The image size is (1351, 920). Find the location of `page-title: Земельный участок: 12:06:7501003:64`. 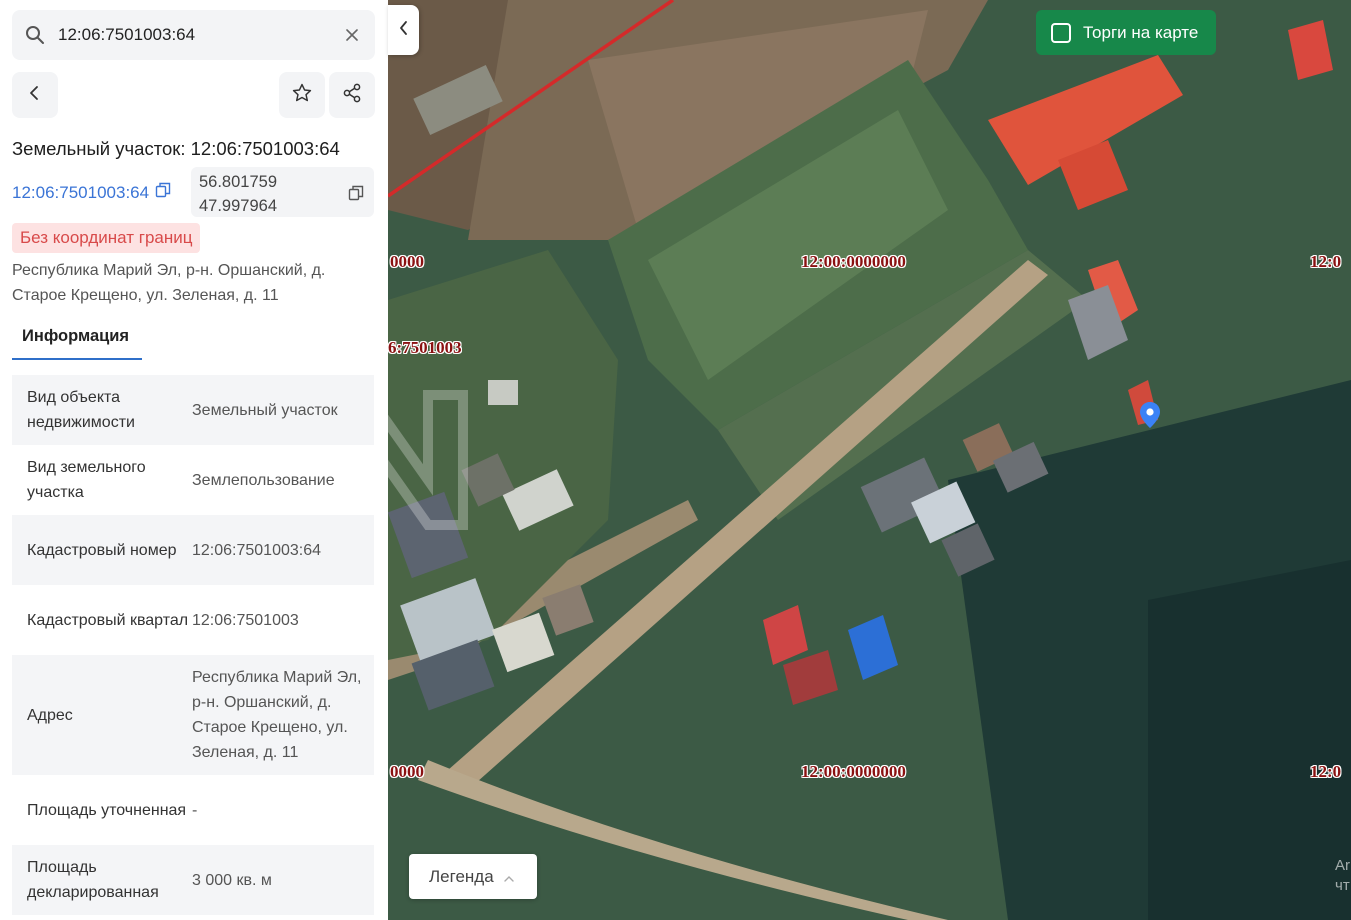

page-title: Земельный участок: 12:06:7501003:64 is located at coordinates (176, 148).